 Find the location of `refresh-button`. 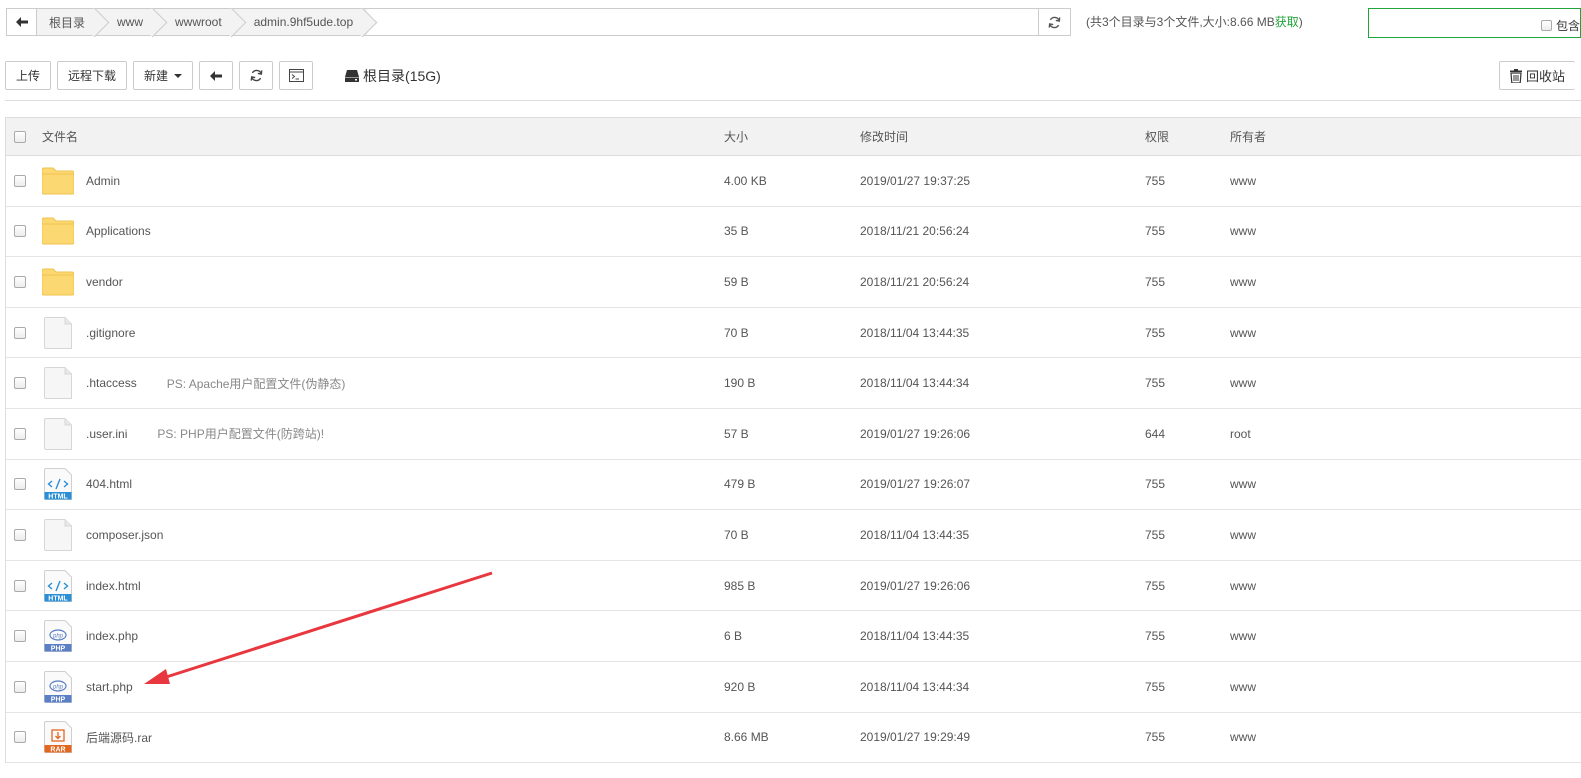

refresh-button is located at coordinates (256, 75).